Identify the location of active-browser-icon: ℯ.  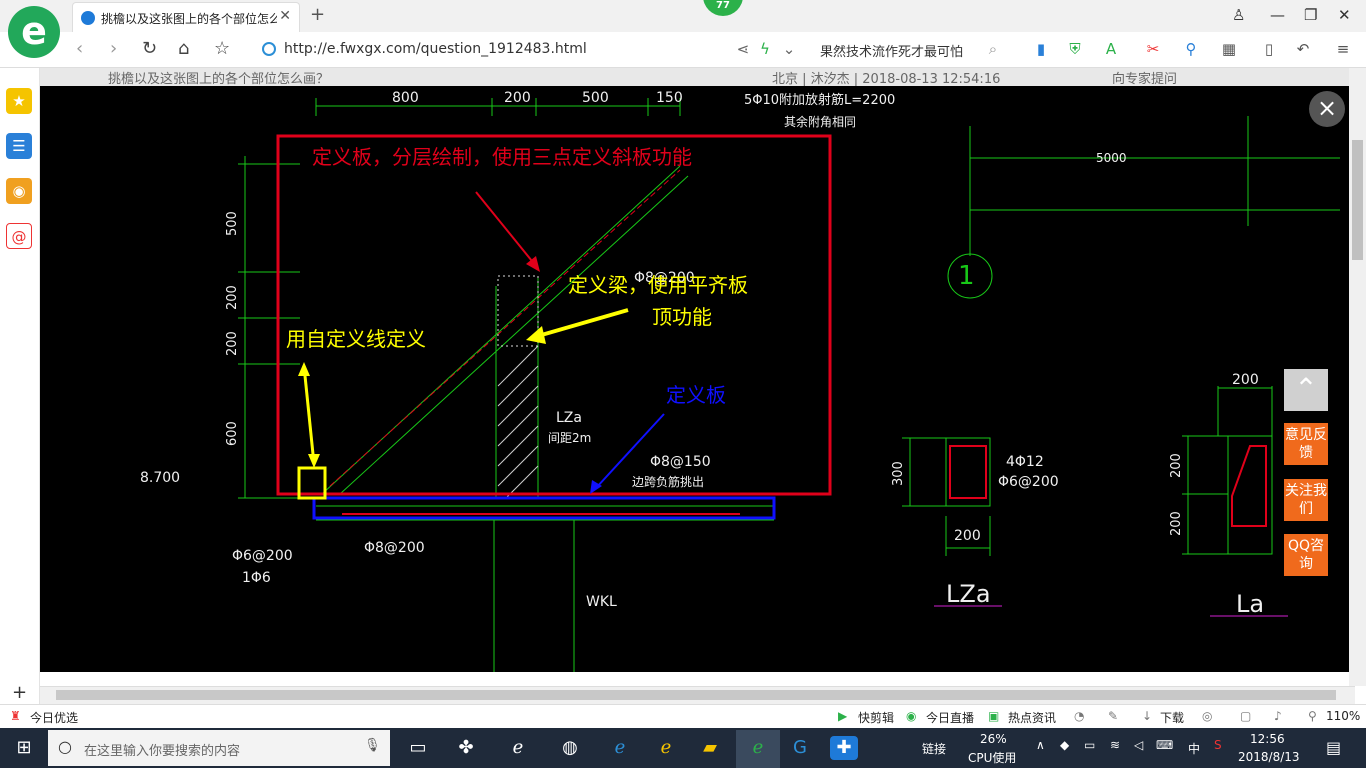
(758, 749).